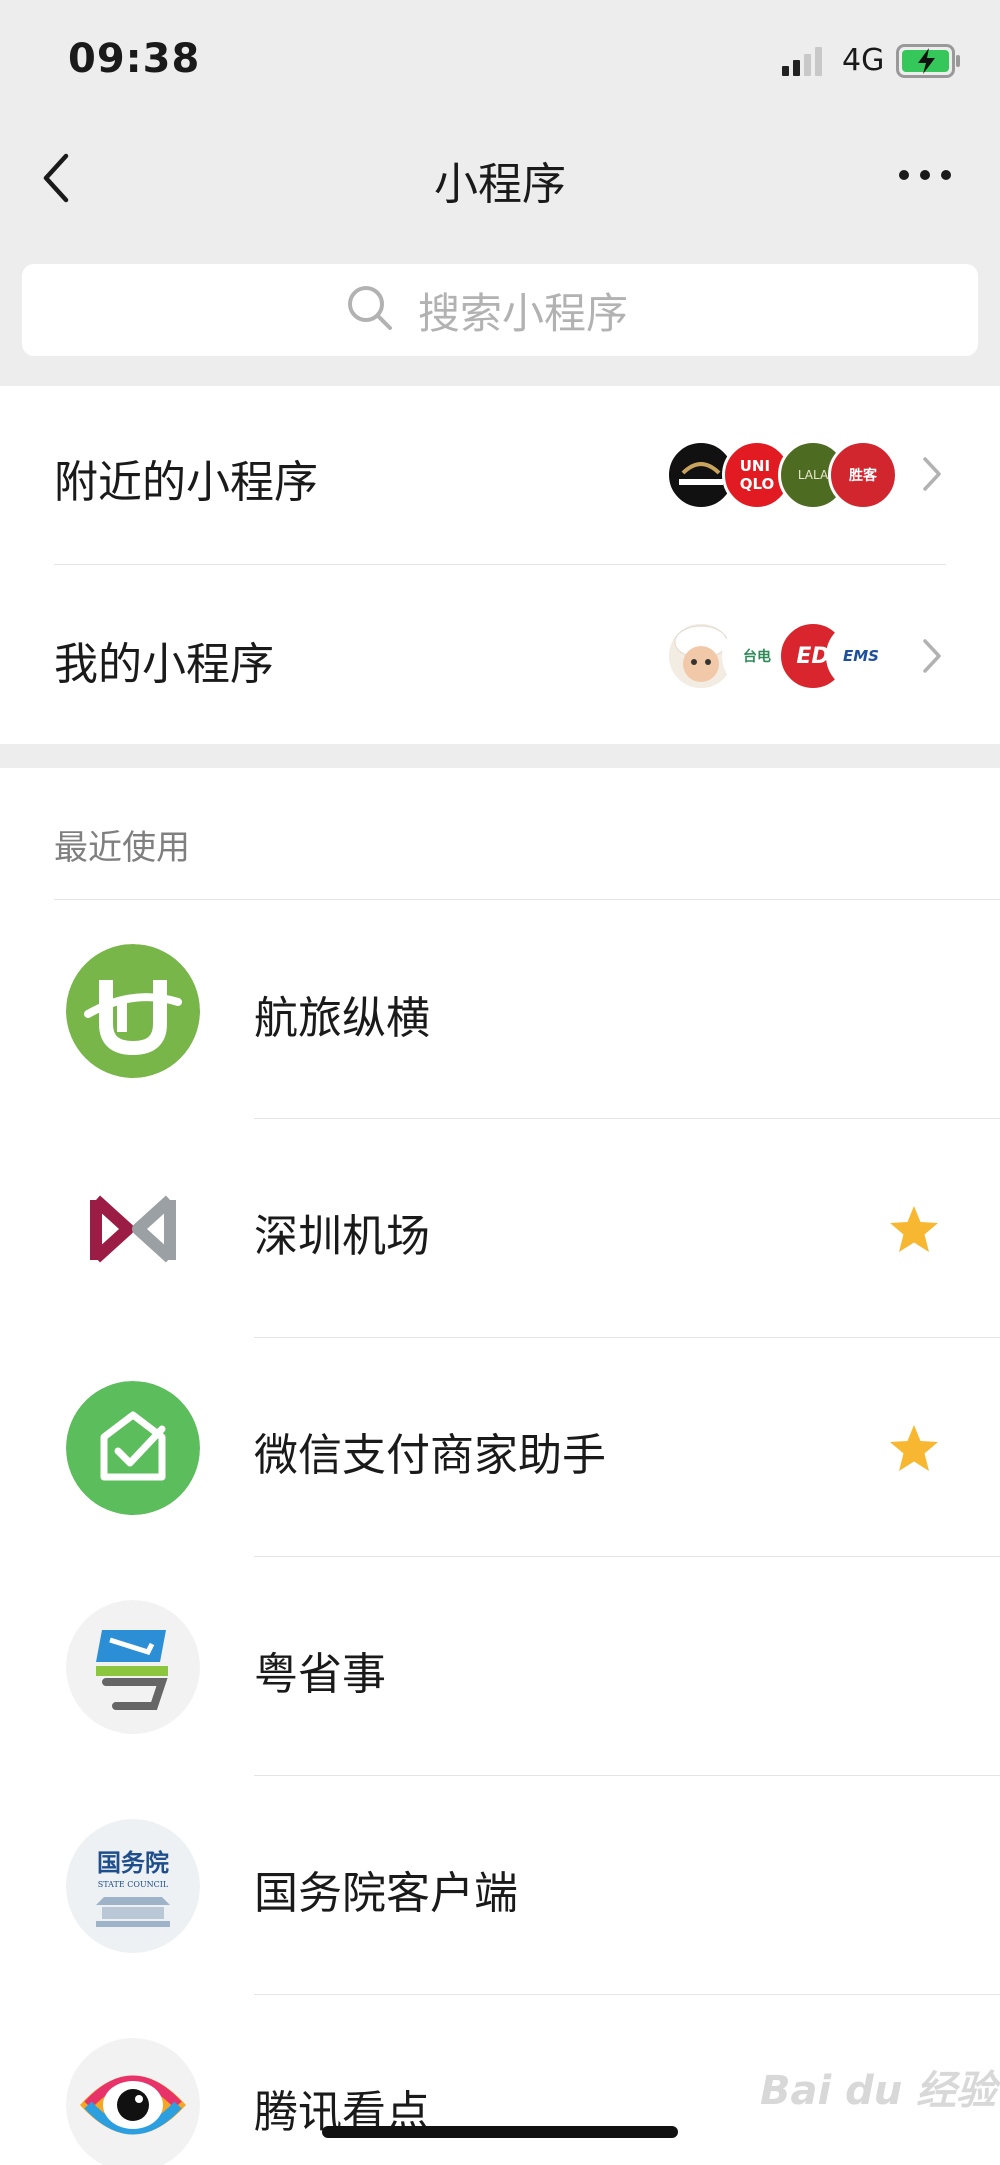  What do you see at coordinates (133, 1667) in the screenshot?
I see `yueshengshi-icon` at bounding box center [133, 1667].